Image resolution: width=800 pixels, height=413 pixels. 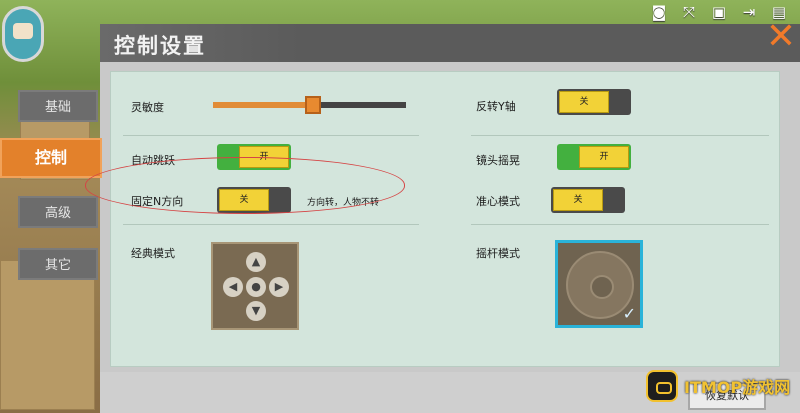 What do you see at coordinates (47, 335) in the screenshot?
I see `terrain-block` at bounding box center [47, 335].